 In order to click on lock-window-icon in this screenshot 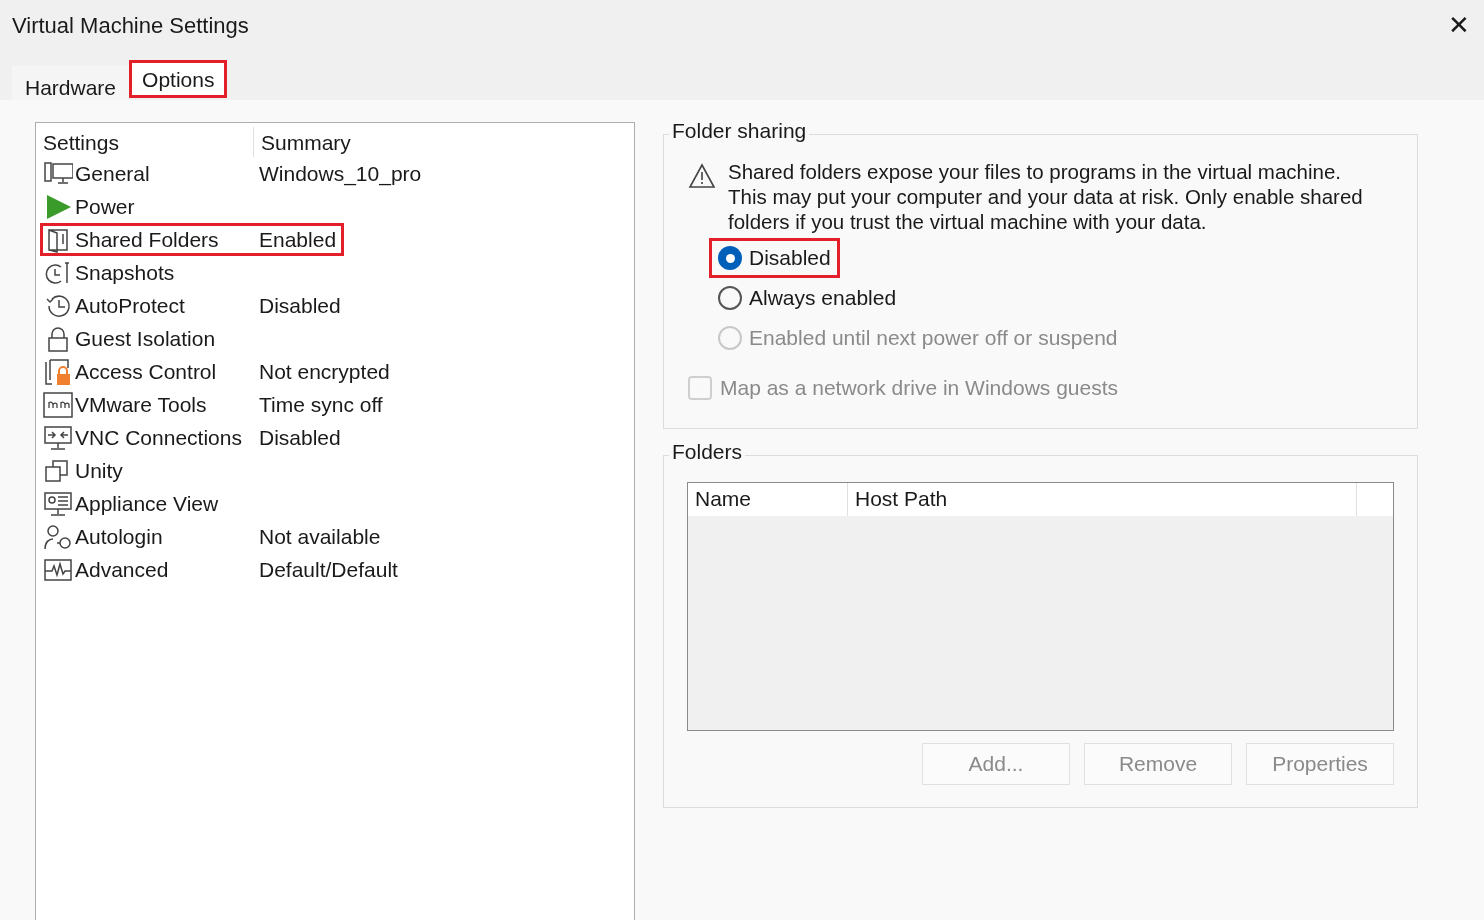, I will do `click(58, 371)`.